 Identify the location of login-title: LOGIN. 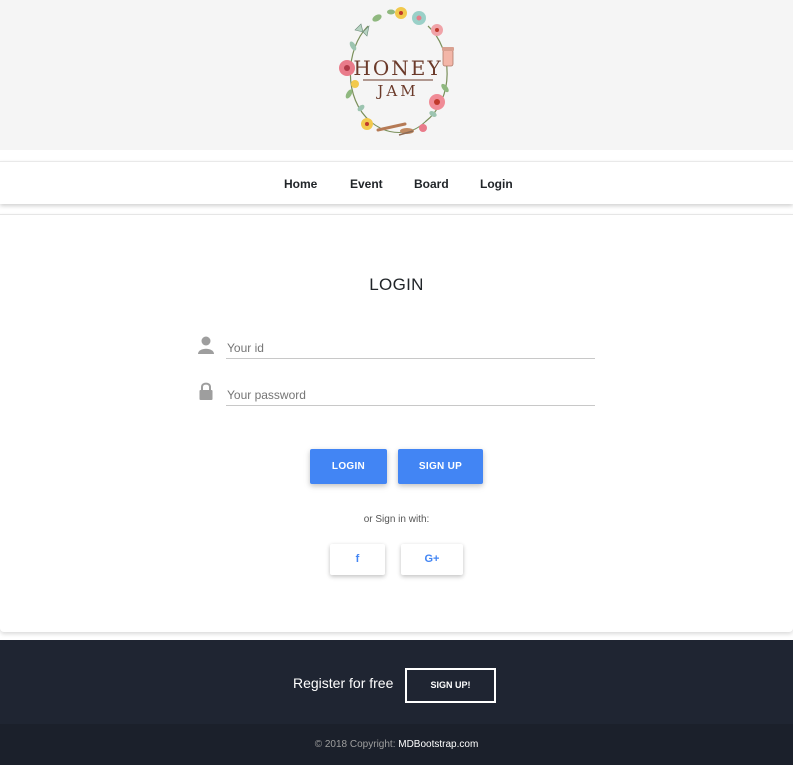
(396, 284).